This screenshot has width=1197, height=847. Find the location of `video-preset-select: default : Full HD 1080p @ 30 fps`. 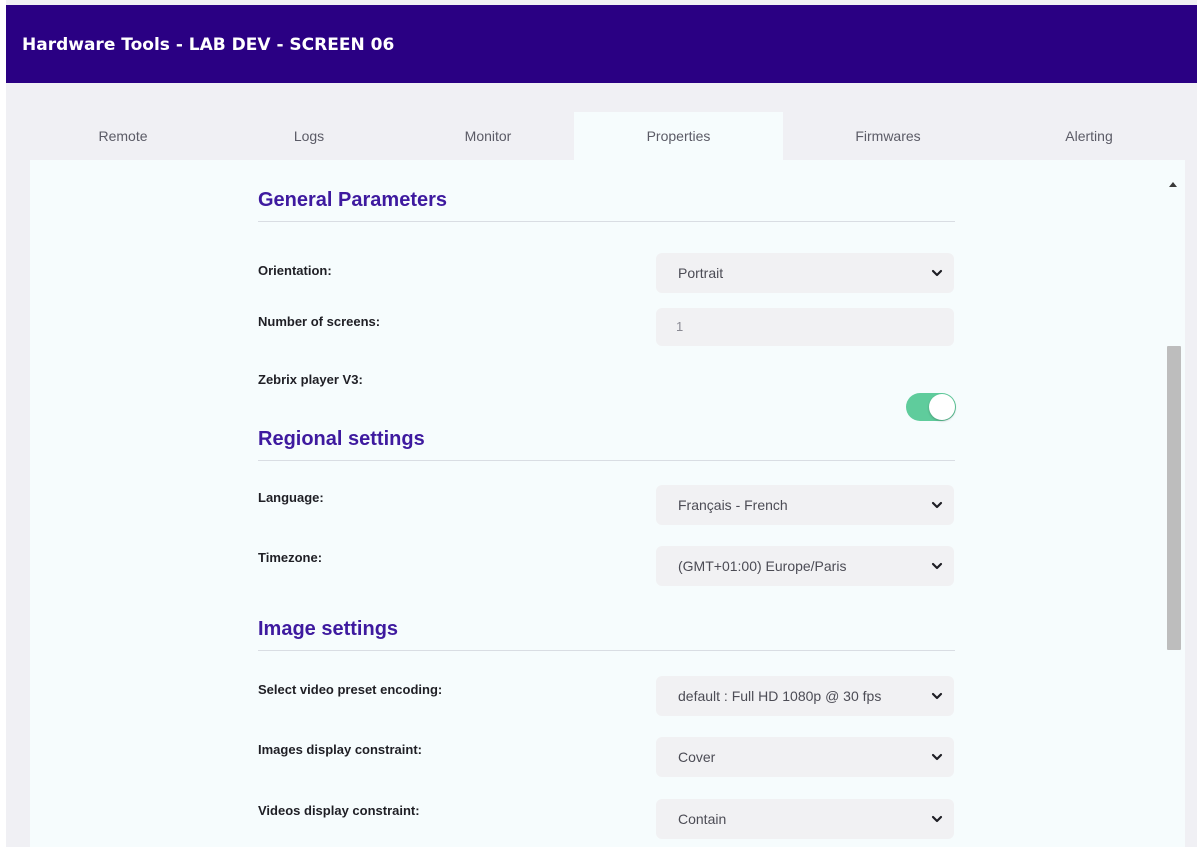

video-preset-select: default : Full HD 1080p @ 30 fps is located at coordinates (805, 696).